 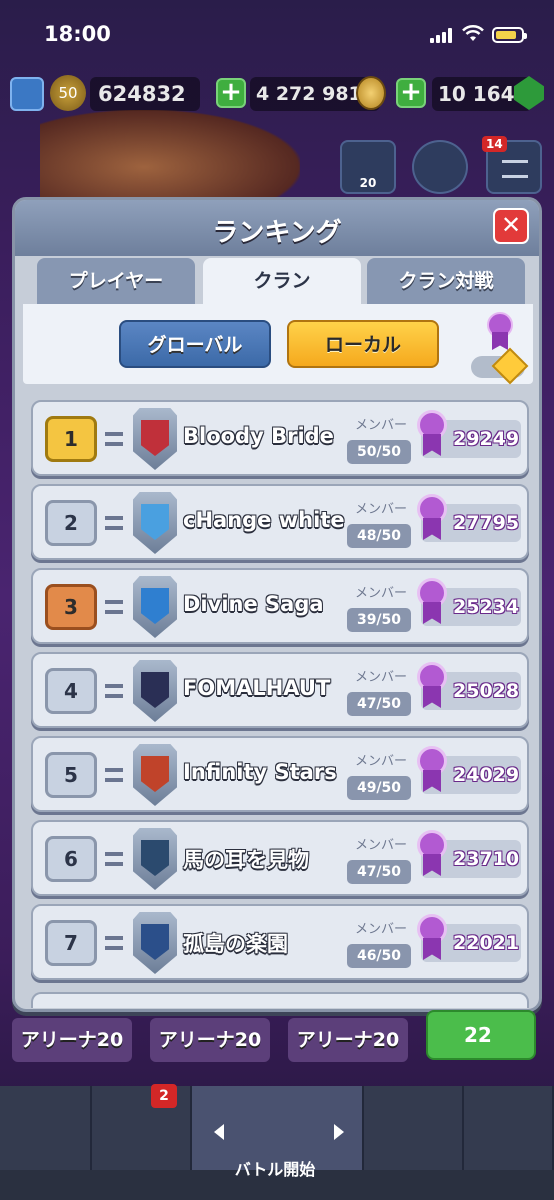 I want to click on member-count: 47/50, so click(x=379, y=872).